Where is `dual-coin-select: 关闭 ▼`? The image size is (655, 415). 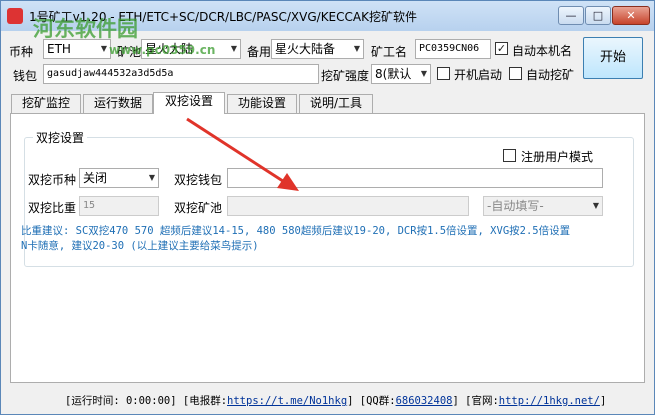
dual-coin-select: 关闭 ▼ is located at coordinates (119, 178).